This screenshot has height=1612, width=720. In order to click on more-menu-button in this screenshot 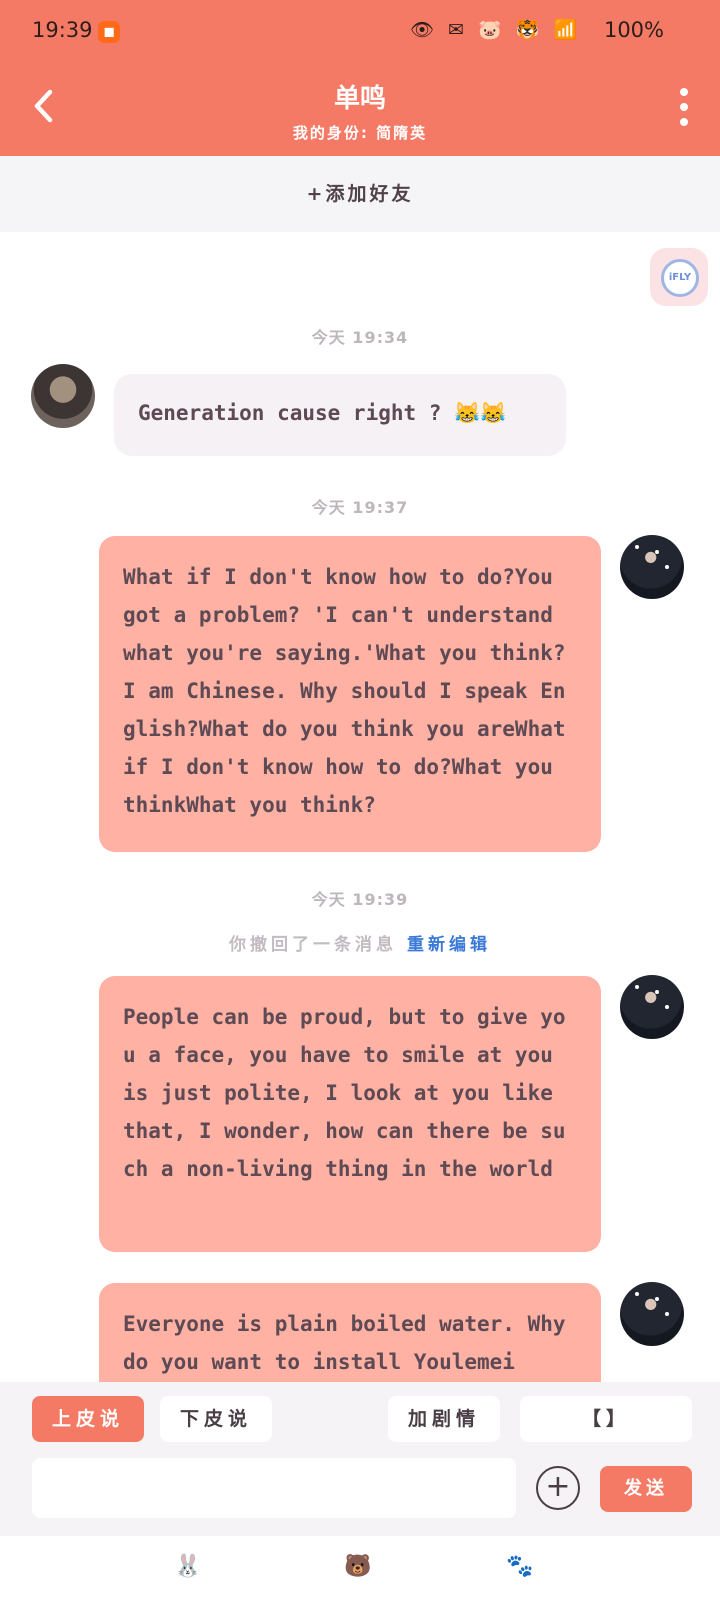, I will do `click(684, 110)`.